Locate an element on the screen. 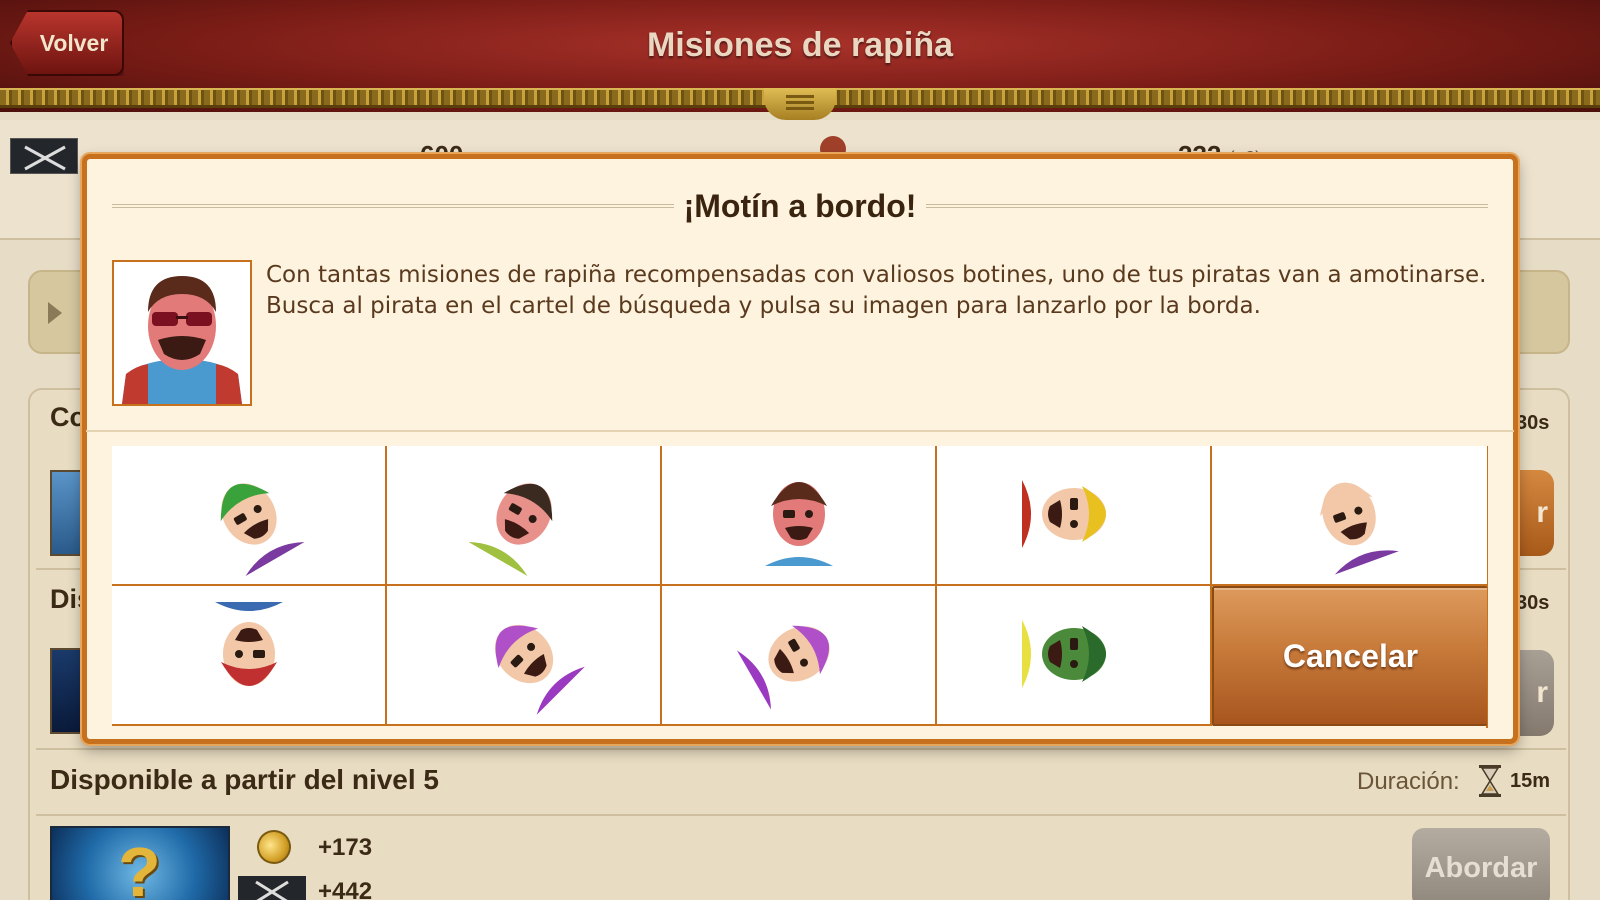 This screenshot has height=900, width=1600. pirate-red-horned-icon is located at coordinates (510, 530).